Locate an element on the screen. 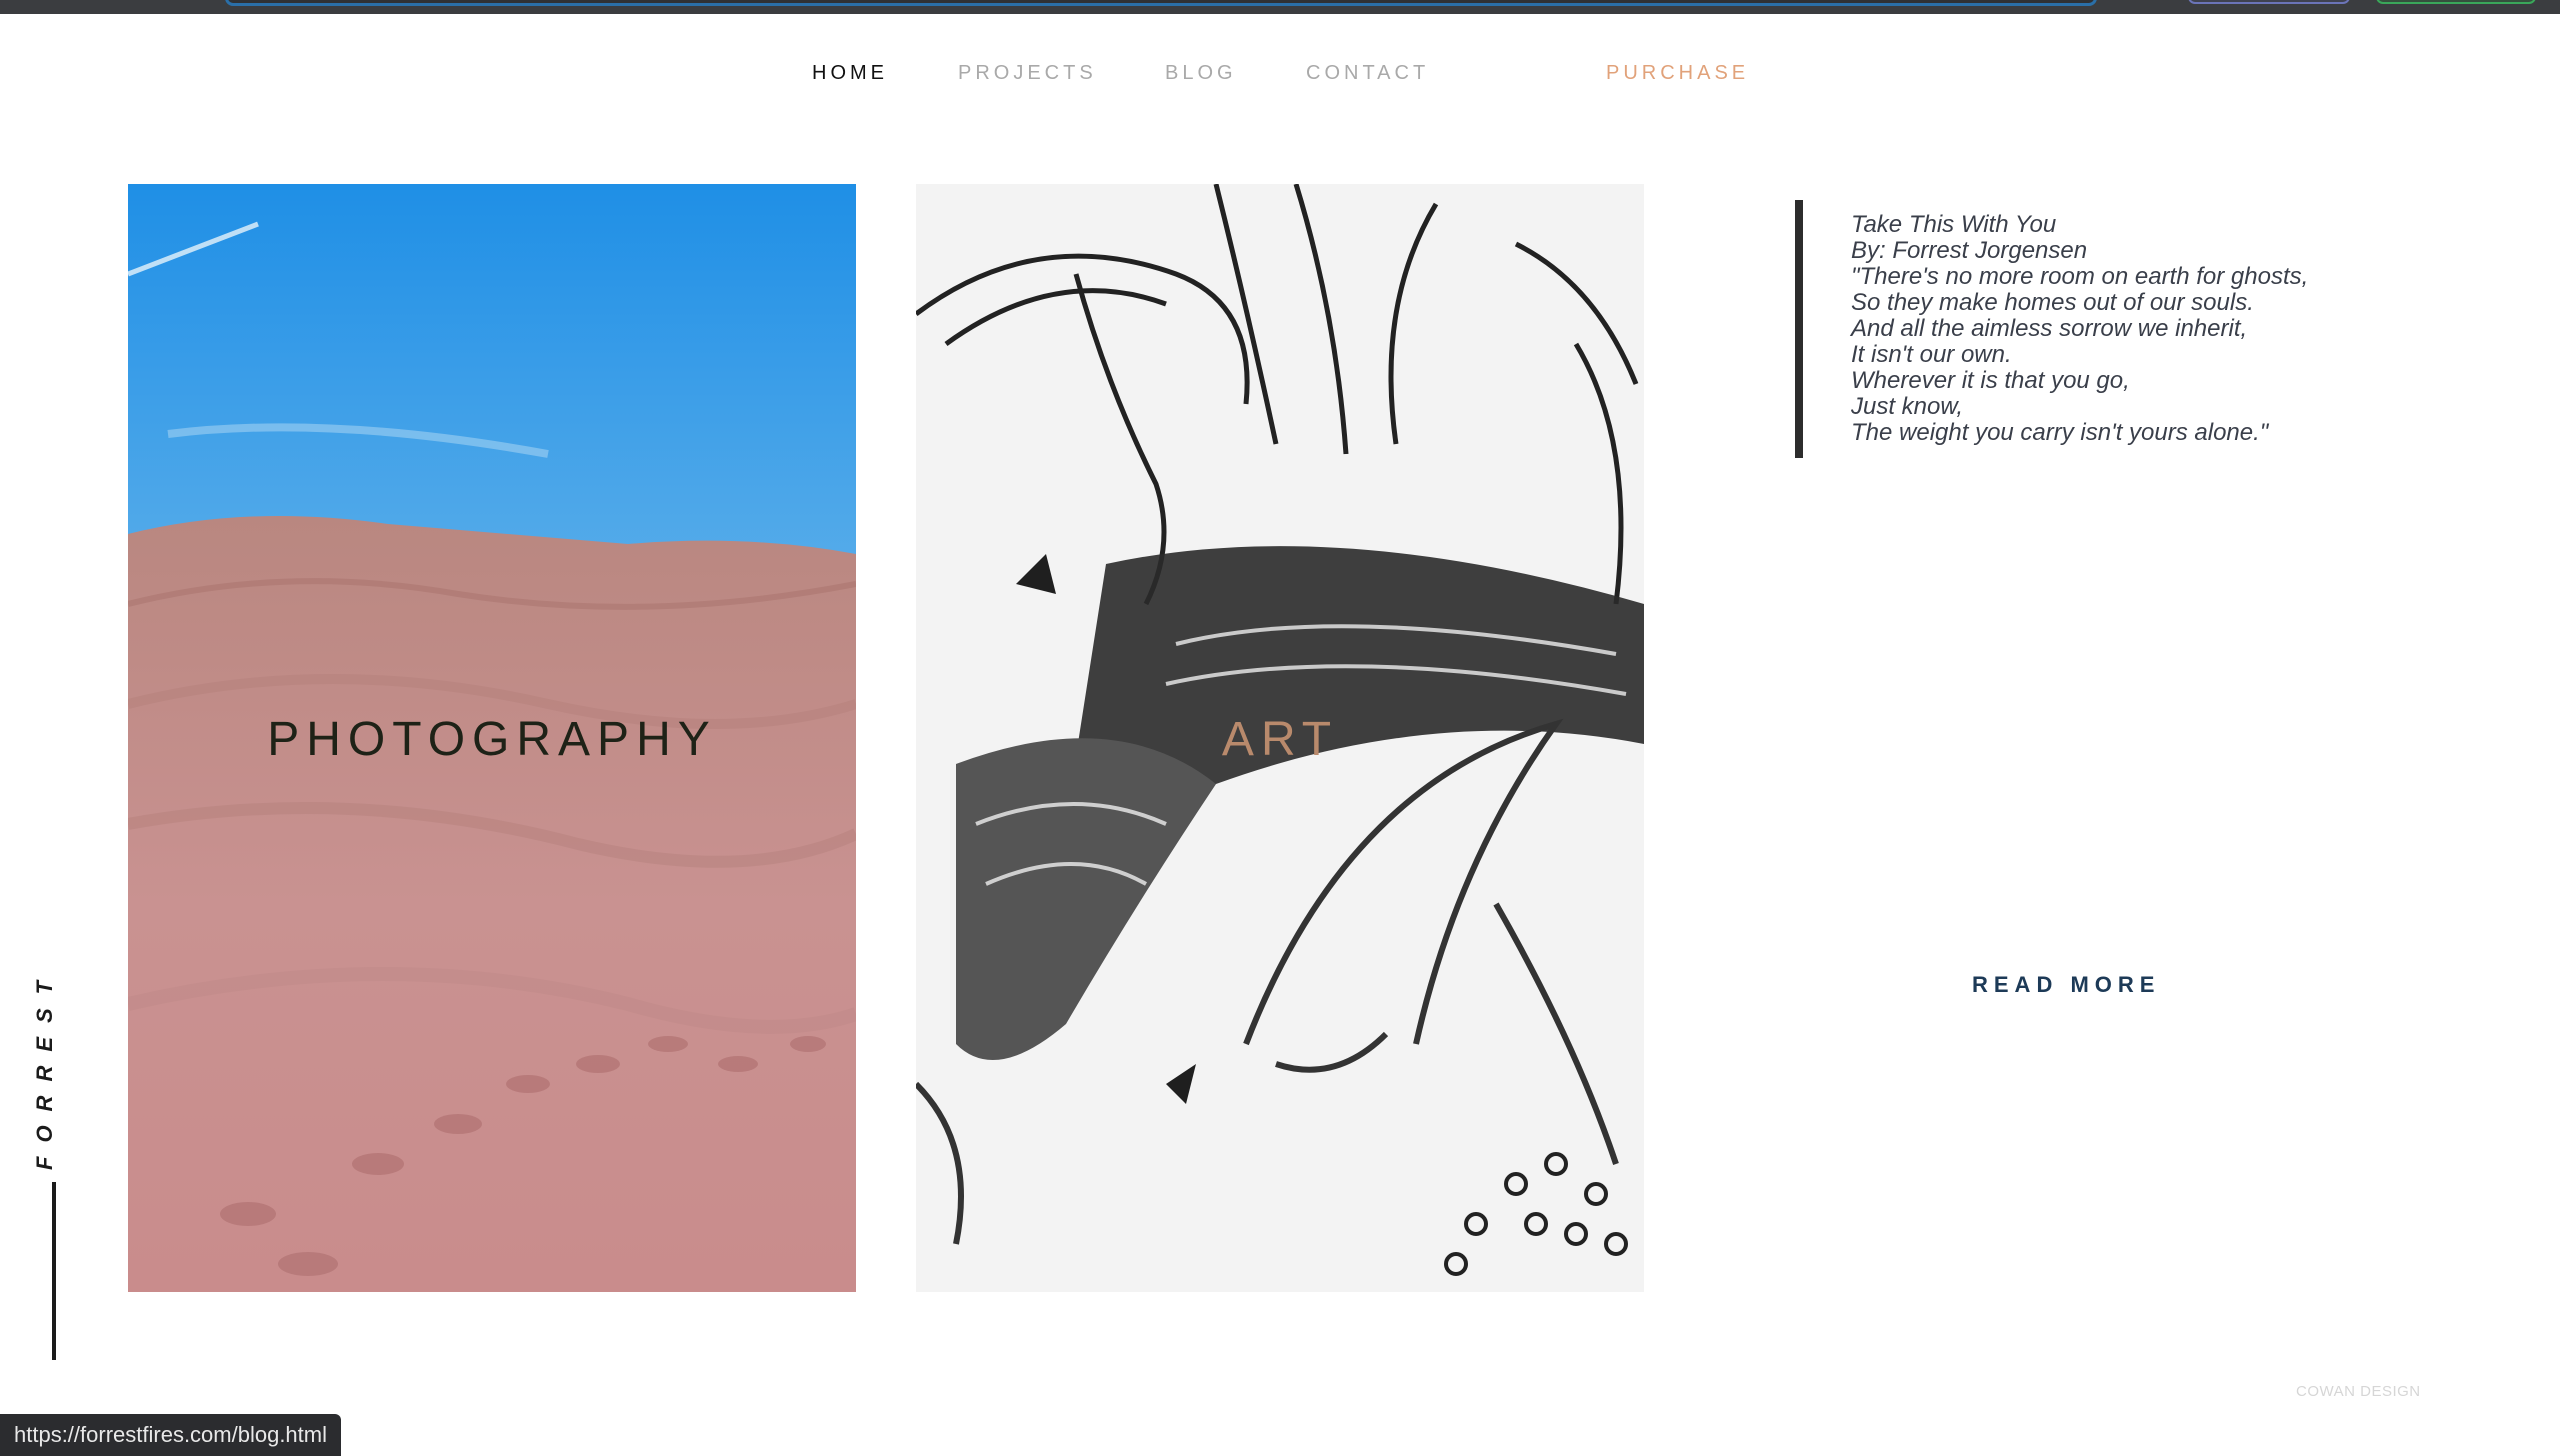 This screenshot has width=2560, height=1456. poem-accent-bar is located at coordinates (1799, 329).